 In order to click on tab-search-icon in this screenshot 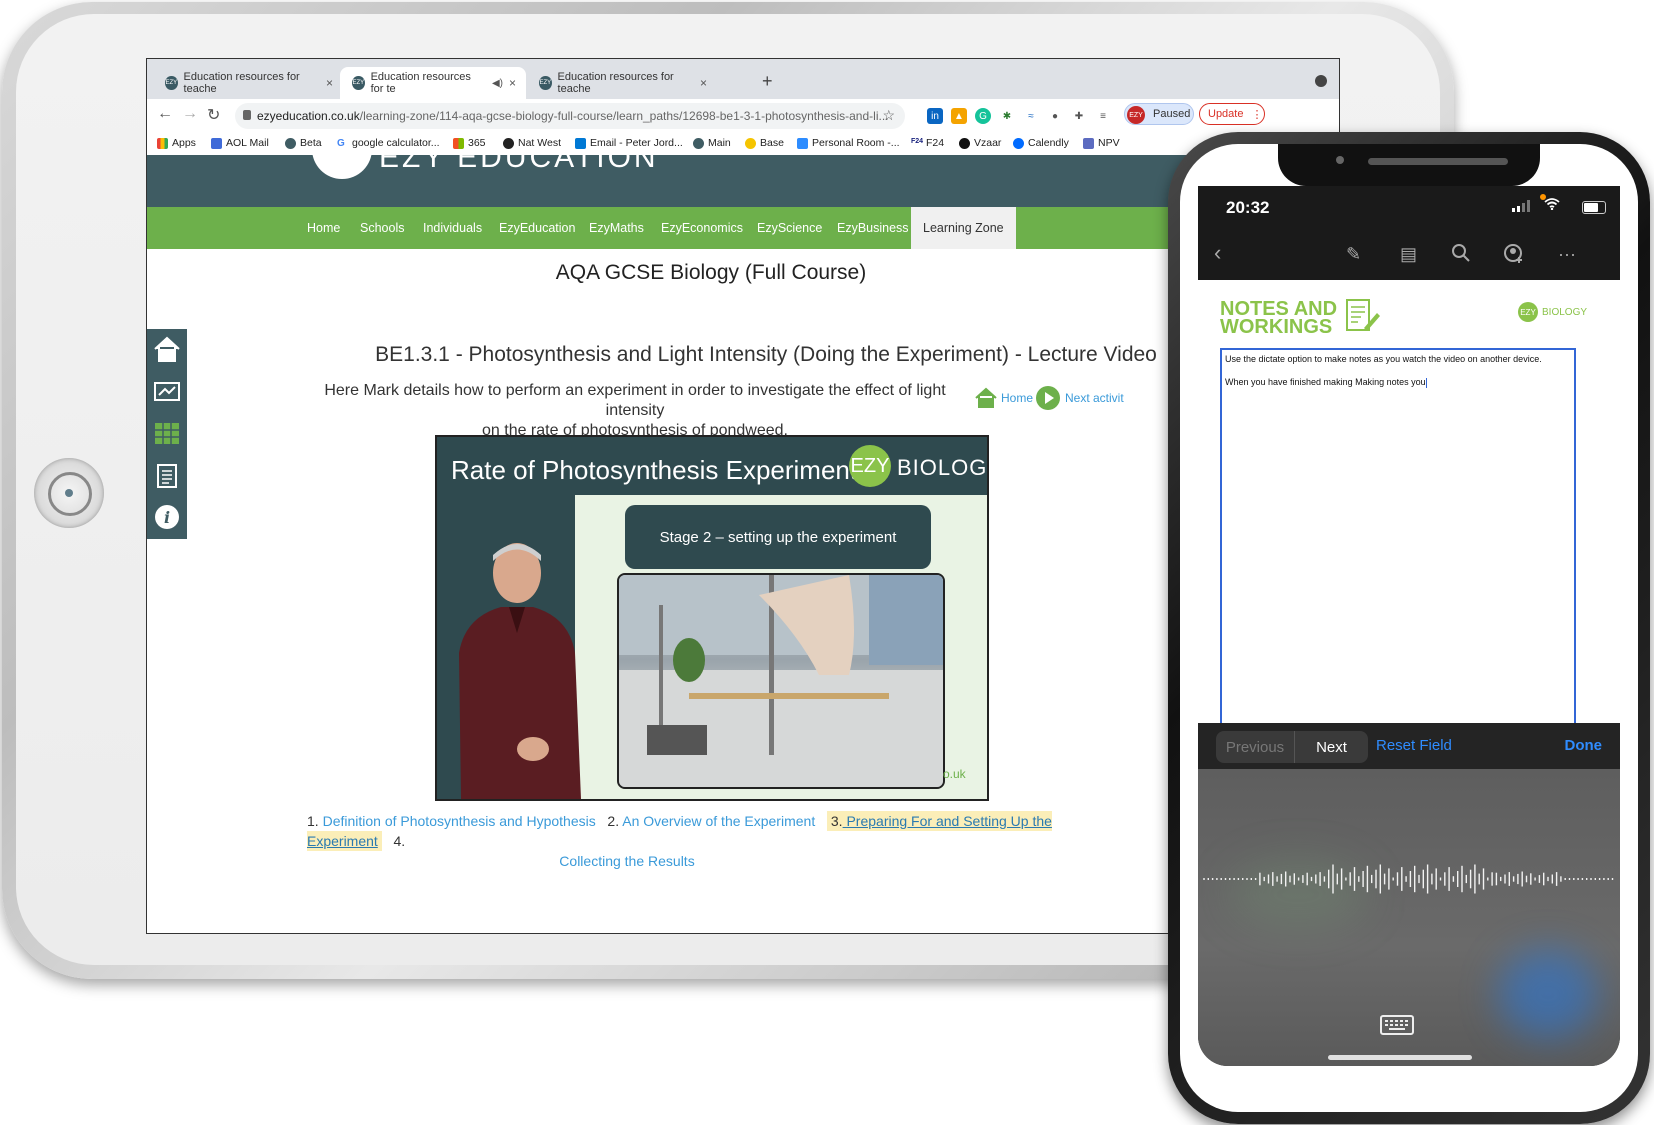, I will do `click(1321, 81)`.